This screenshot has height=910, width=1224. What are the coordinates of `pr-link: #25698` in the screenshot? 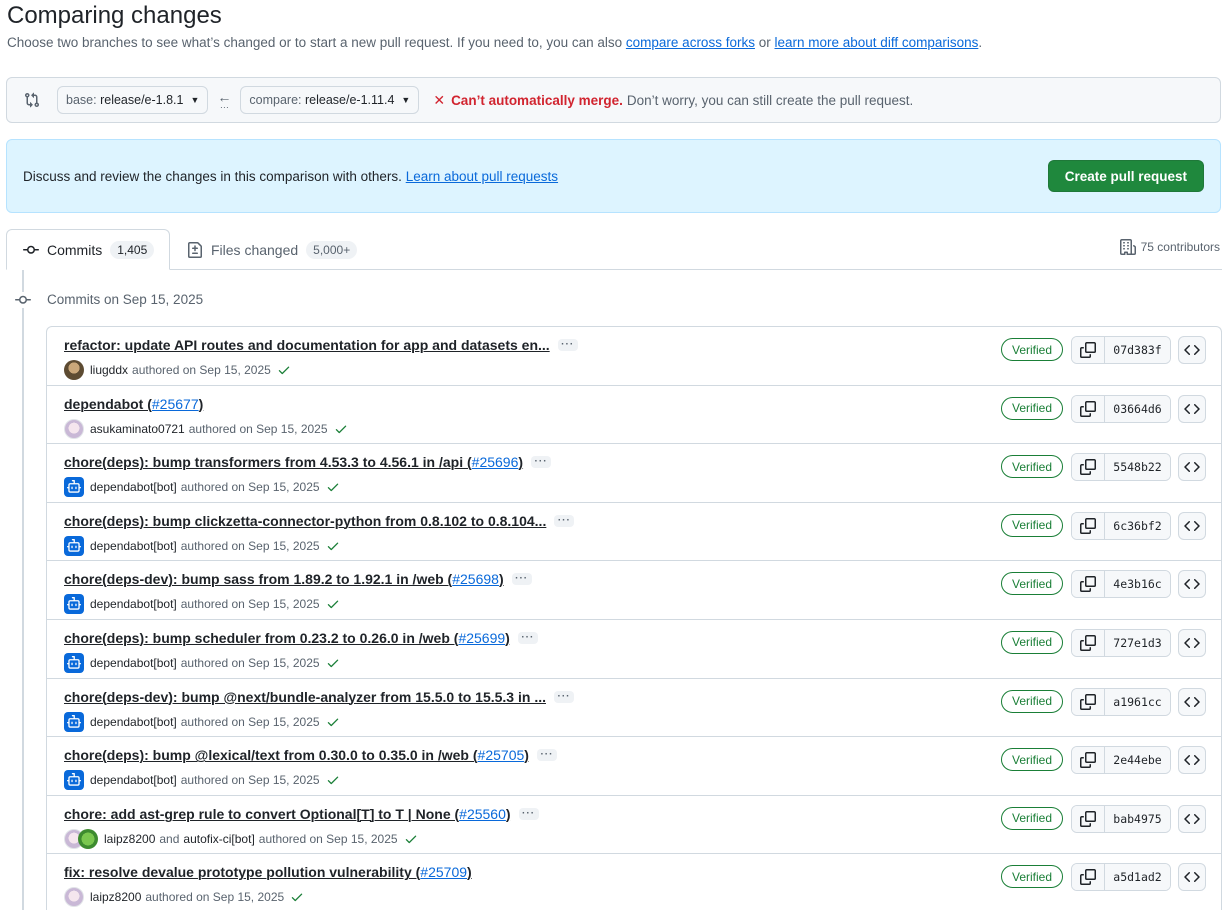 It's located at (475, 579).